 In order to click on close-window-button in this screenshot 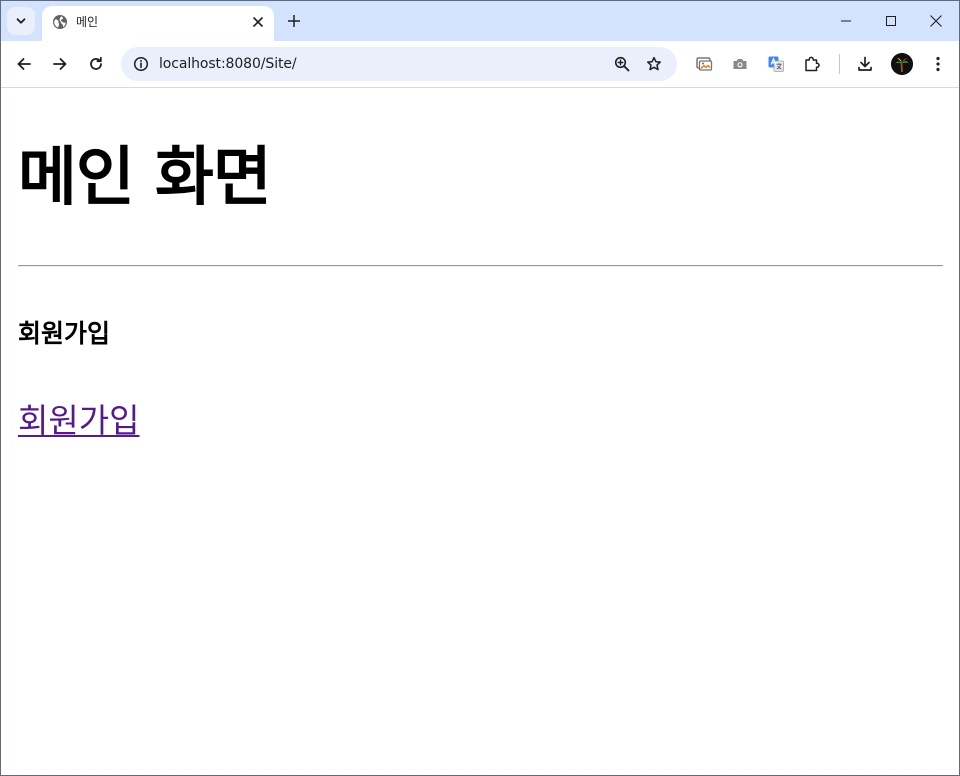, I will do `click(936, 21)`.